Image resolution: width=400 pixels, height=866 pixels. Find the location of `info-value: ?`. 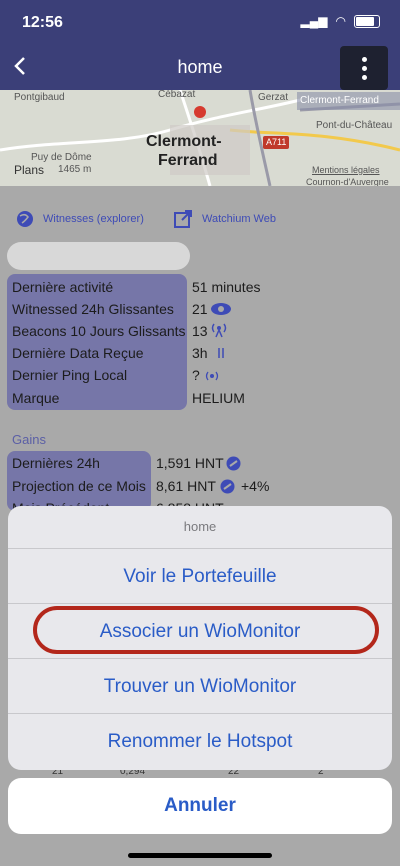

info-value: ? is located at coordinates (196, 375).